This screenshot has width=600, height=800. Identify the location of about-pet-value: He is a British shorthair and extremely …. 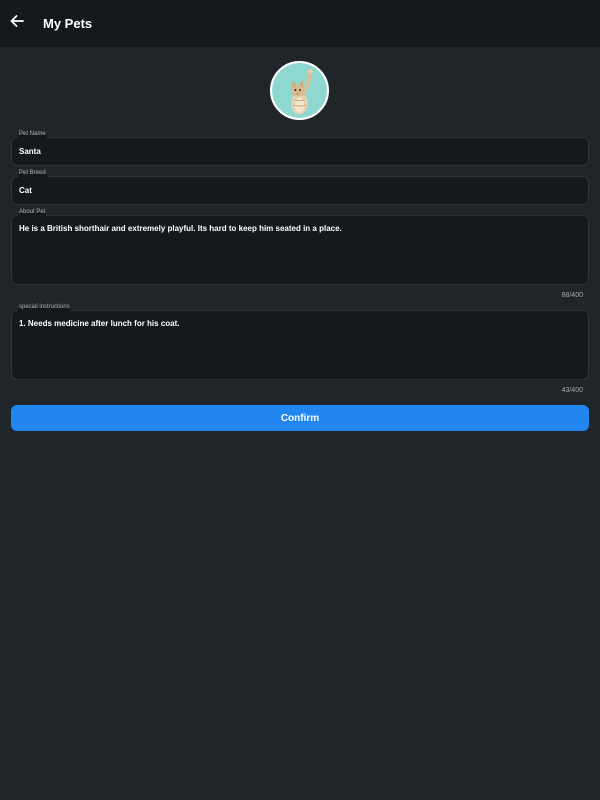
(180, 228).